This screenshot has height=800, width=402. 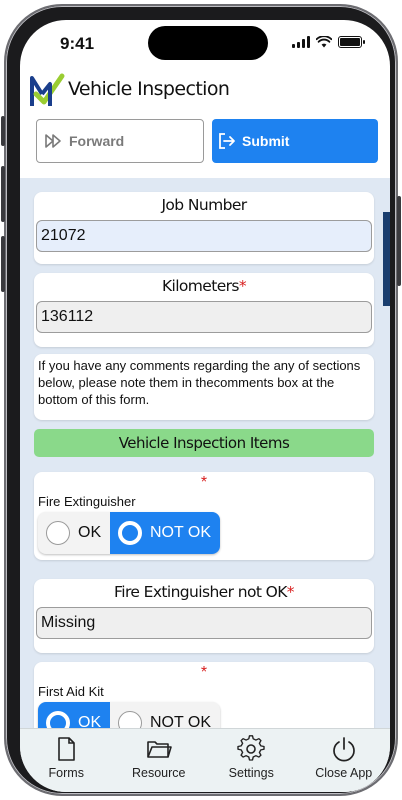 I want to click on job-number-label-text: Job Number, so click(x=204, y=205).